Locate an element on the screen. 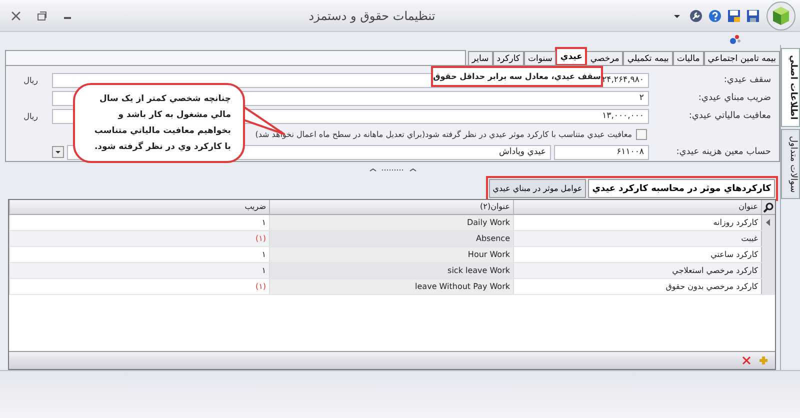 The height and width of the screenshot is (418, 800). tab: بيمه تامين اجتماعي is located at coordinates (742, 58).